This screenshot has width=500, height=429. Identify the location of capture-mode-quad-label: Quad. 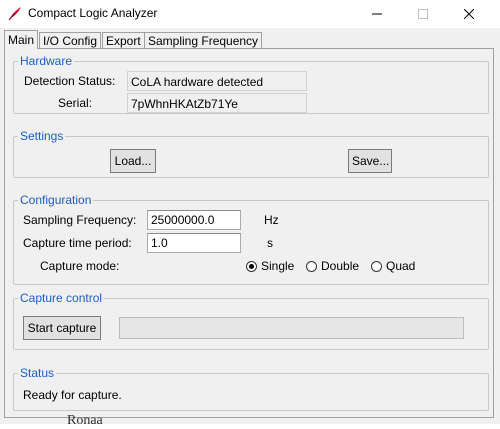
(401, 266).